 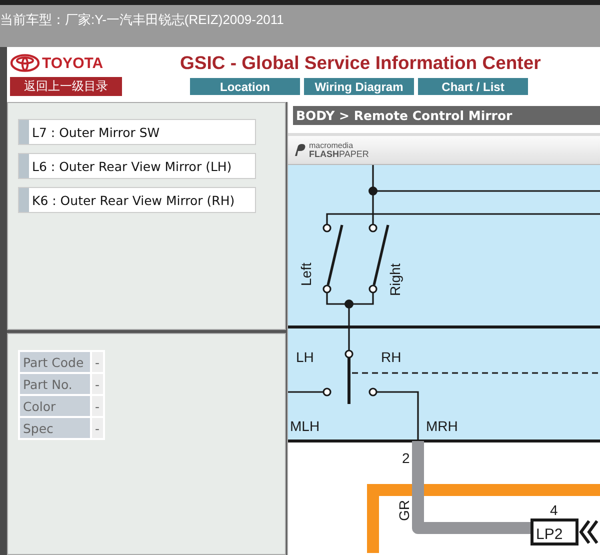 I want to click on nav-button: Location, so click(x=245, y=86).